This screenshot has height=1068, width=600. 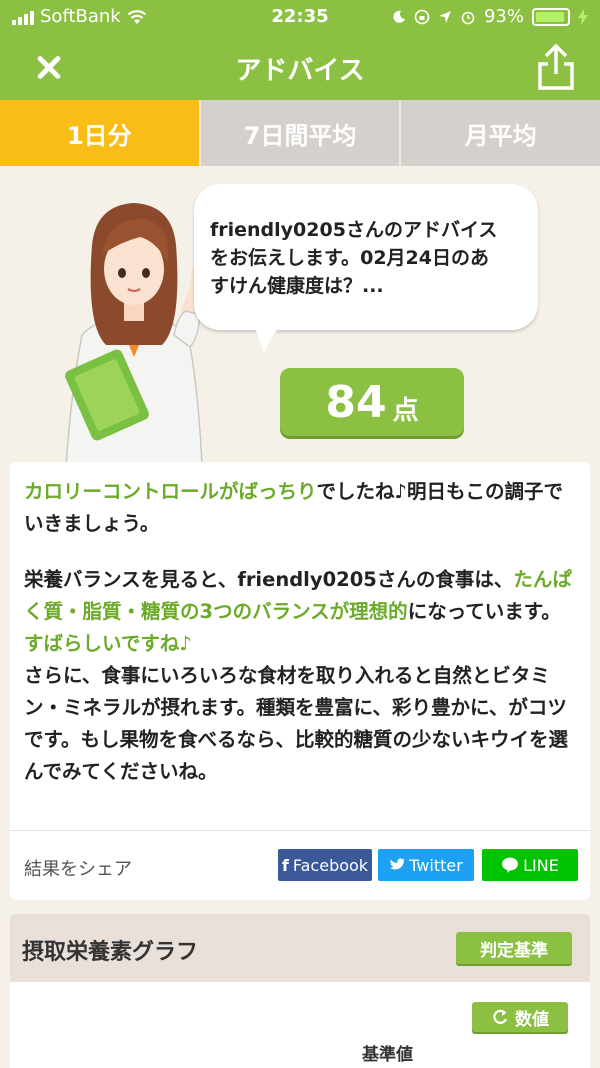 I want to click on line-label: LINE, so click(x=541, y=865).